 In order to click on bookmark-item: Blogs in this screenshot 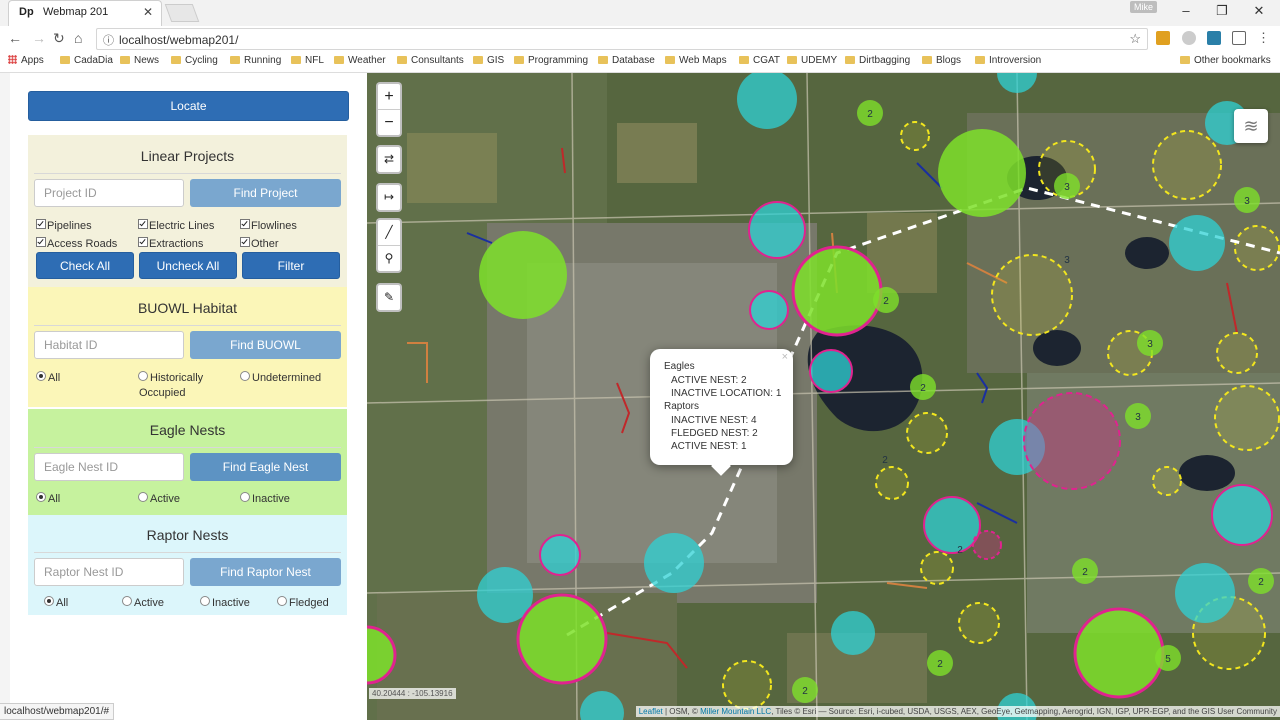, I will do `click(941, 60)`.